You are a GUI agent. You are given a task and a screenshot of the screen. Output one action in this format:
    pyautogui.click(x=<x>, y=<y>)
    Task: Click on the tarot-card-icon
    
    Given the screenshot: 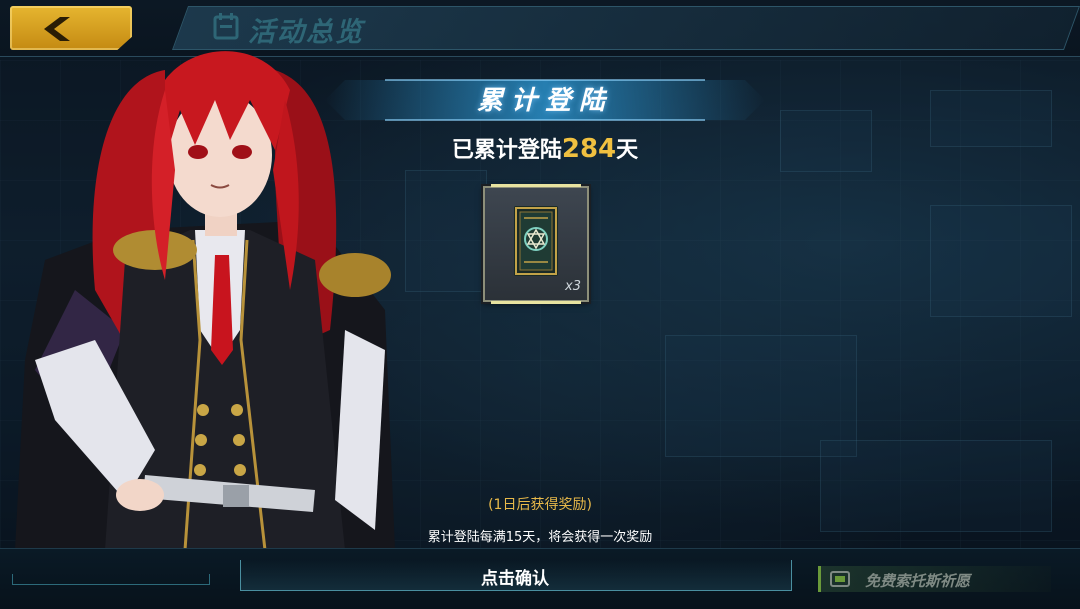 What is the action you would take?
    pyautogui.click(x=536, y=241)
    